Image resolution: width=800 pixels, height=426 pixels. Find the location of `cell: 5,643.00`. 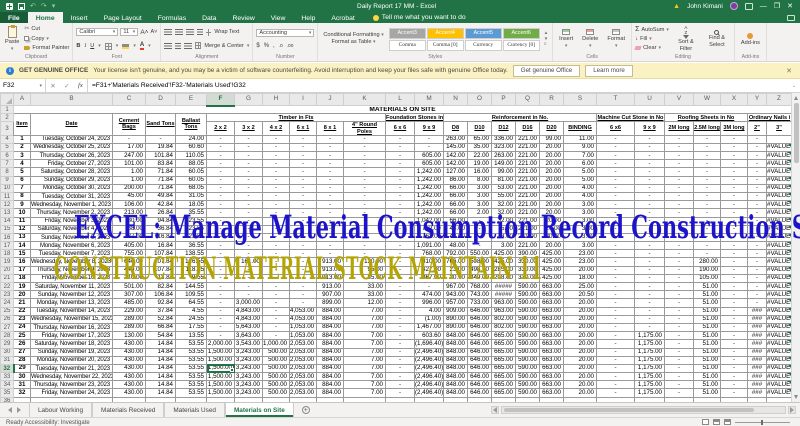

cell: 5,643.00 is located at coordinates (248, 327).